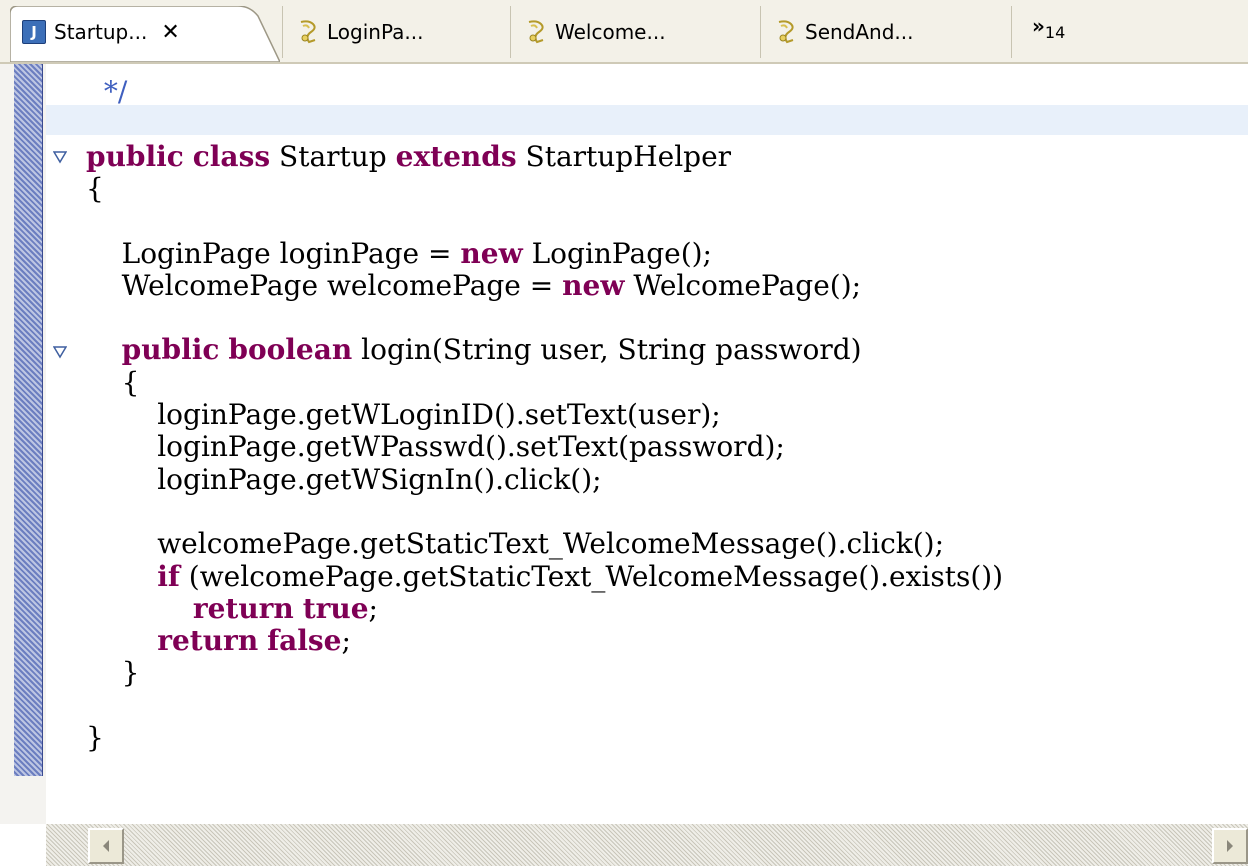  Describe the element at coordinates (647, 845) in the screenshot. I see `horizontal-scrollbar` at that location.